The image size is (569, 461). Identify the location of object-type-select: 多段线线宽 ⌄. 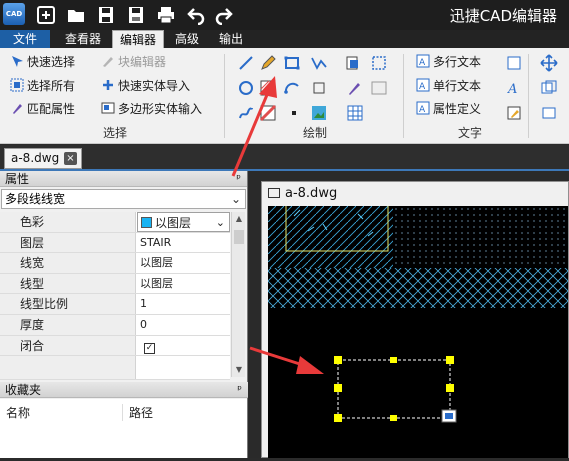
(123, 199).